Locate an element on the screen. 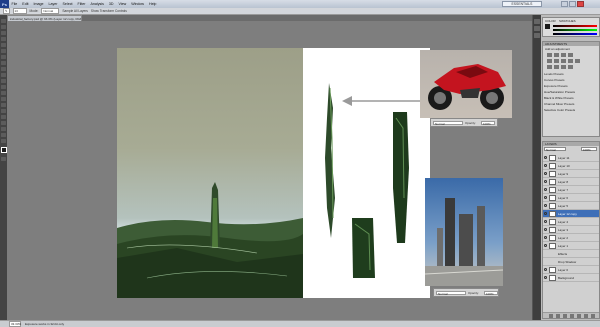 The image size is (600, 327). preset-exposure: Exposure Presets is located at coordinates (571, 86).